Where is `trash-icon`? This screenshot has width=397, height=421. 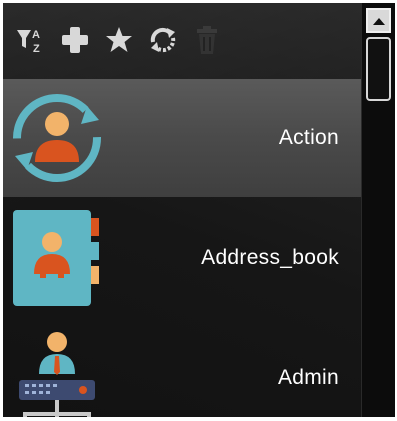 trash-icon is located at coordinates (207, 40).